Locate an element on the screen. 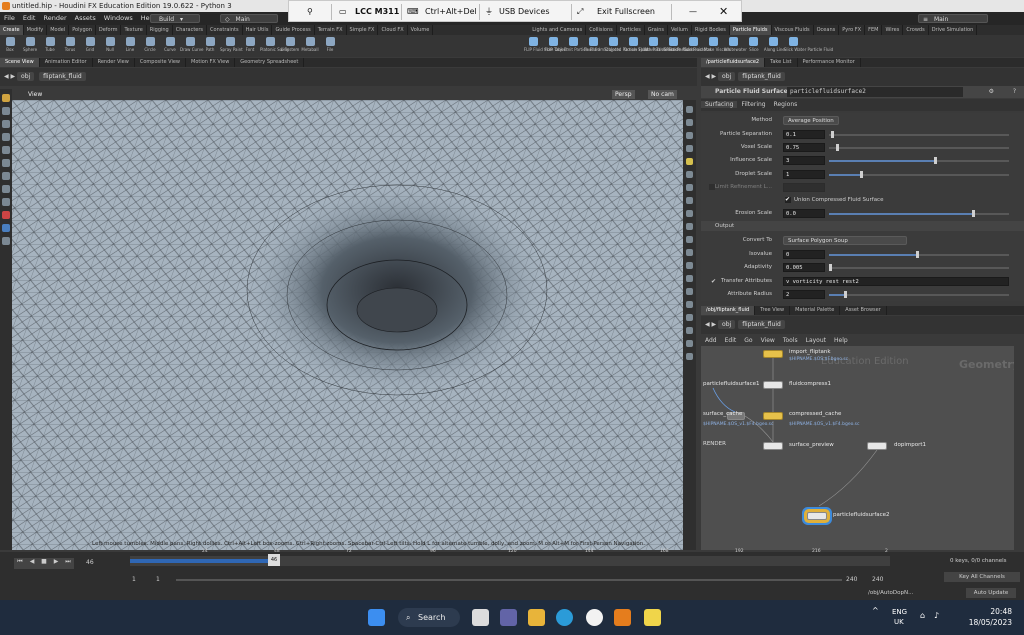  menu-go: Go is located at coordinates (748, 340).